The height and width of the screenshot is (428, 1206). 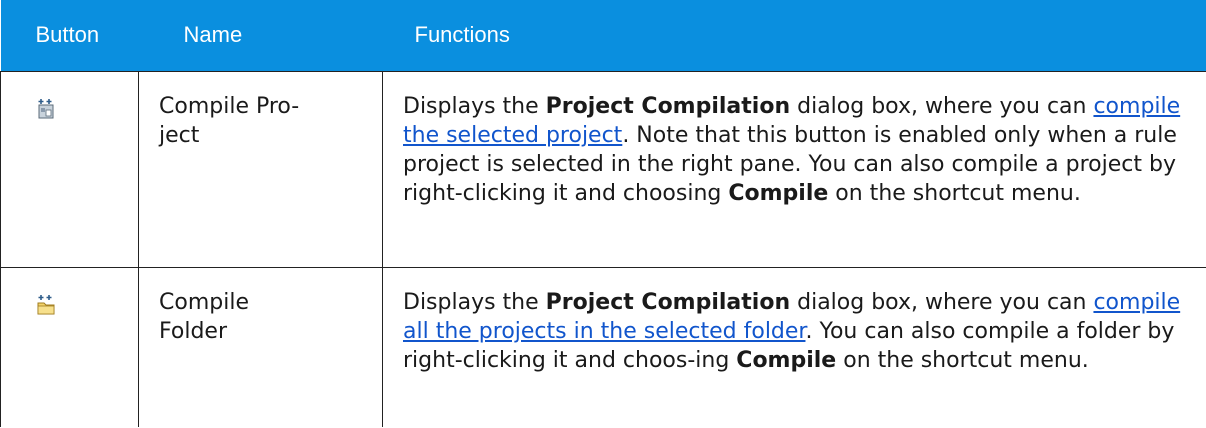 I want to click on name-line: Compile, so click(x=204, y=302).